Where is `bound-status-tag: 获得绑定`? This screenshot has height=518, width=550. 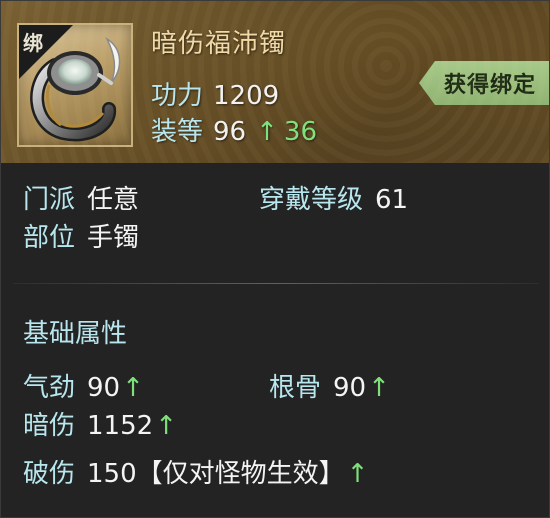 bound-status-tag: 获得绑定 is located at coordinates (484, 83).